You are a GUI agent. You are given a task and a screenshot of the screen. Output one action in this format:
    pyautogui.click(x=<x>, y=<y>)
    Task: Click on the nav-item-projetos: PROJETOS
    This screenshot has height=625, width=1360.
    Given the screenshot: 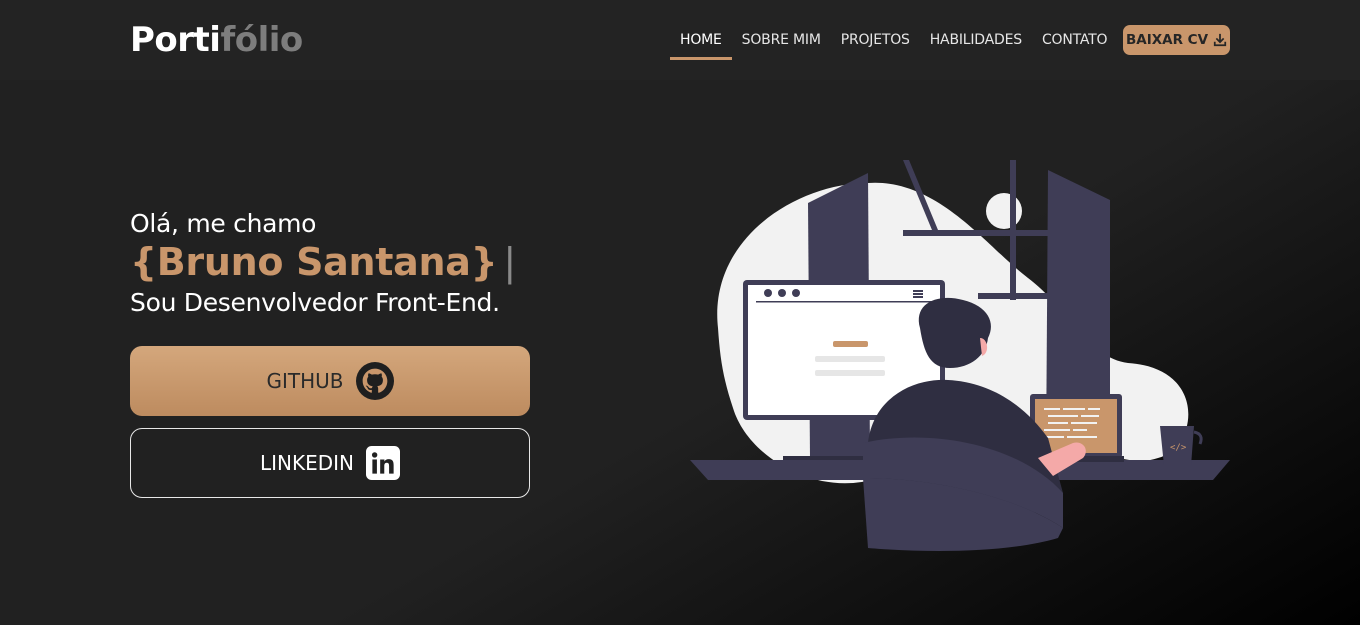 What is the action you would take?
    pyautogui.click(x=875, y=30)
    